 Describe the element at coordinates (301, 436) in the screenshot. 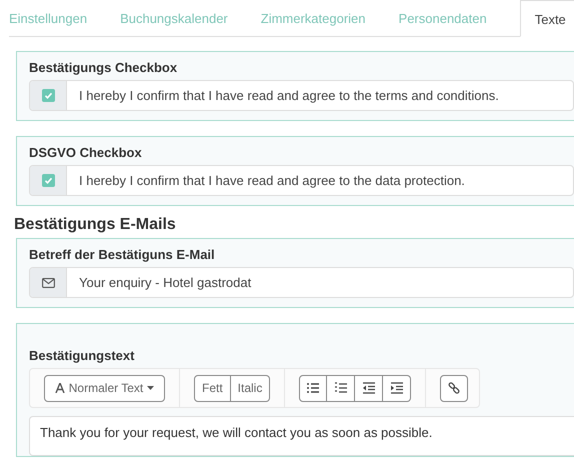

I see `editor-text-area: Thank you for your request, we will contact you as soon as possible.` at that location.